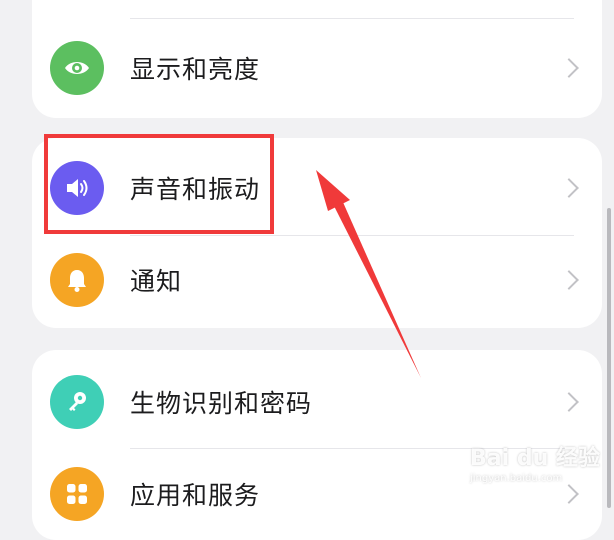 The image size is (614, 540). What do you see at coordinates (77, 280) in the screenshot?
I see `bell-icon` at bounding box center [77, 280].